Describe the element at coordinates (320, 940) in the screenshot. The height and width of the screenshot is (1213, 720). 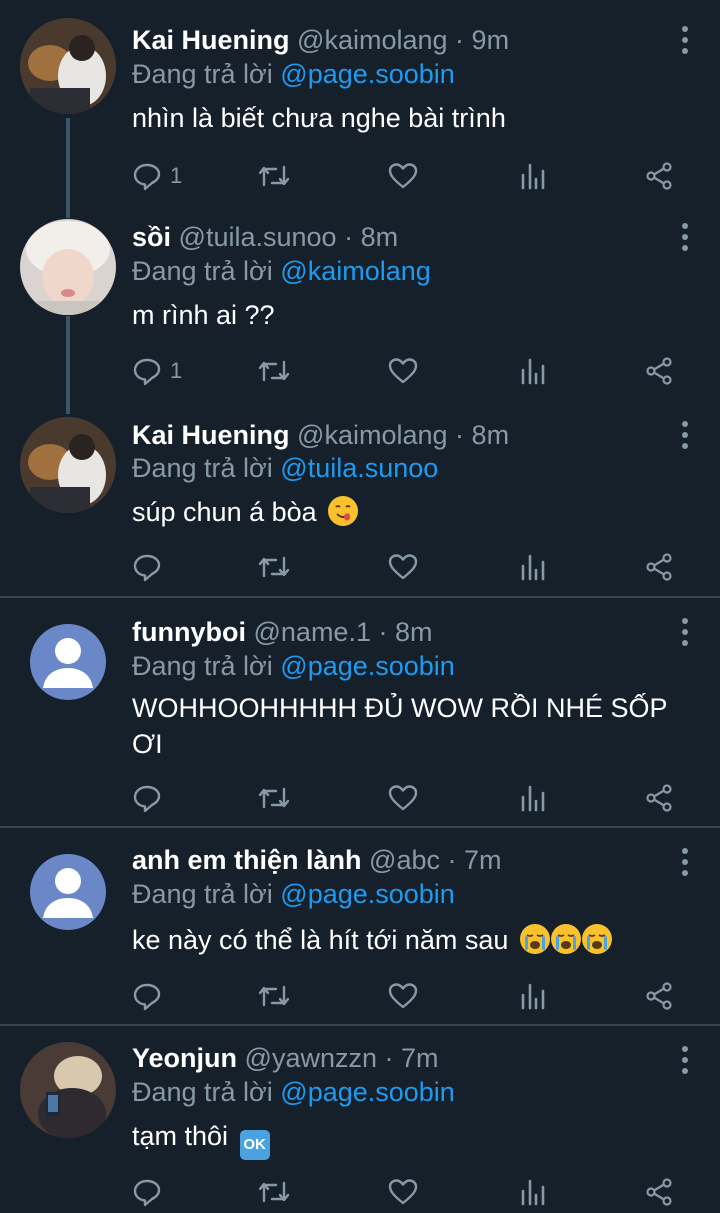
I see `tweet-text-content: ke này có thể là hít tới năm sau` at that location.